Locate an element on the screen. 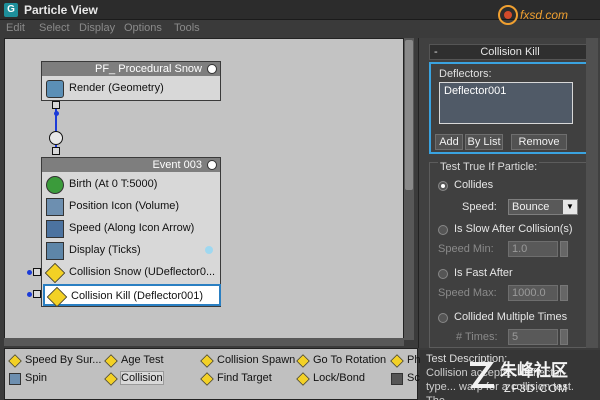 The image size is (600, 400). speed-max-spinner is located at coordinates (564, 293).